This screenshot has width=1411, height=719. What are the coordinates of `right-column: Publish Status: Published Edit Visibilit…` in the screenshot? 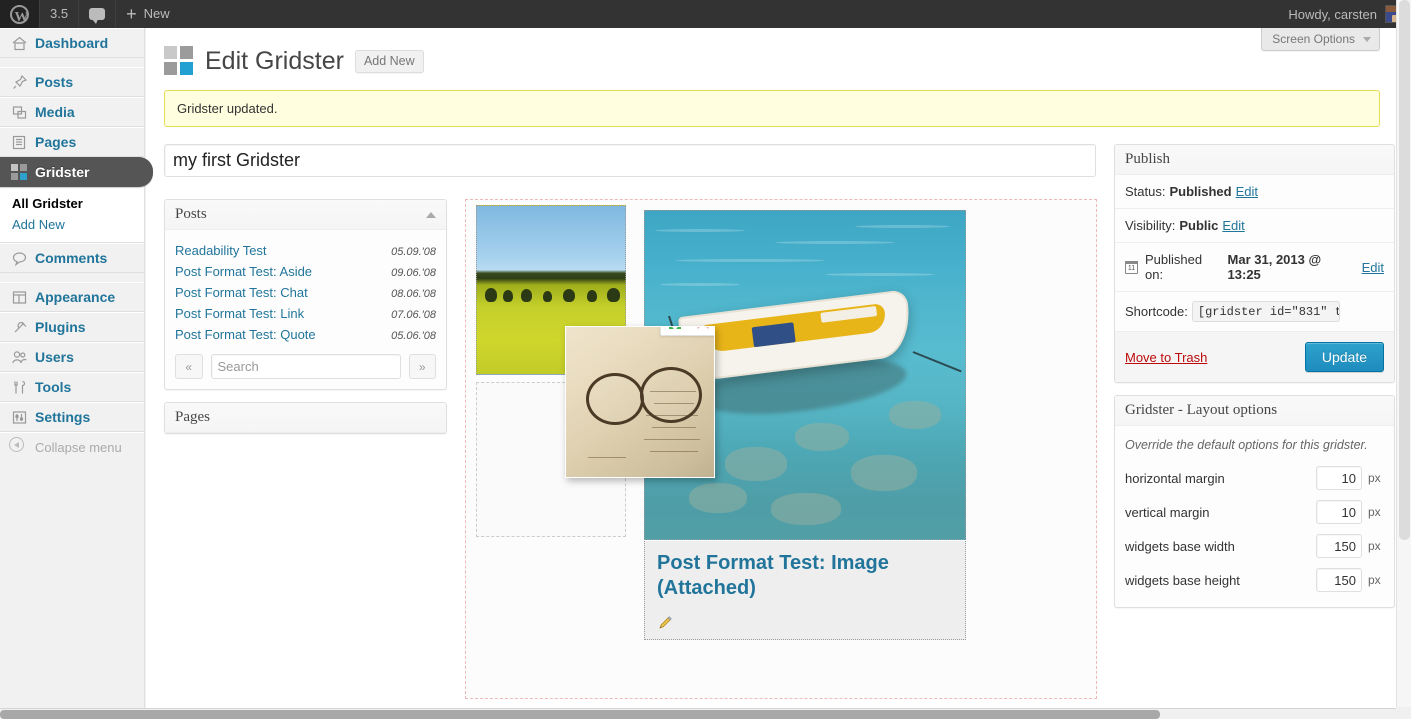 It's located at (1254, 382).